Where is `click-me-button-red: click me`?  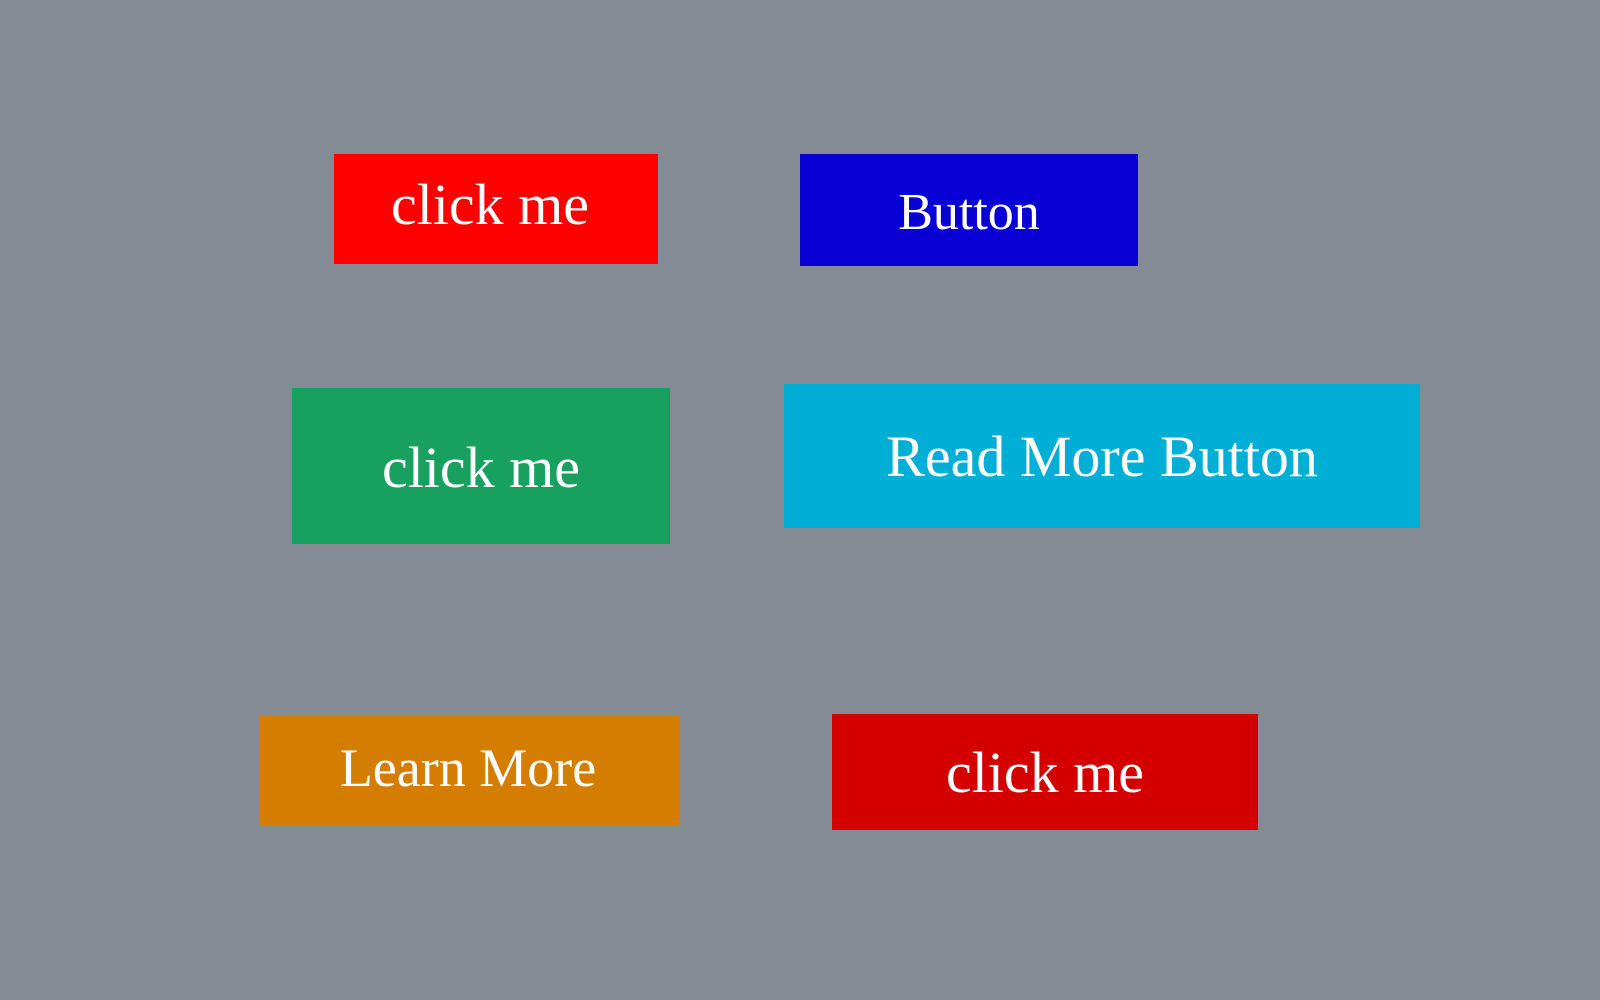 click-me-button-red: click me is located at coordinates (496, 209).